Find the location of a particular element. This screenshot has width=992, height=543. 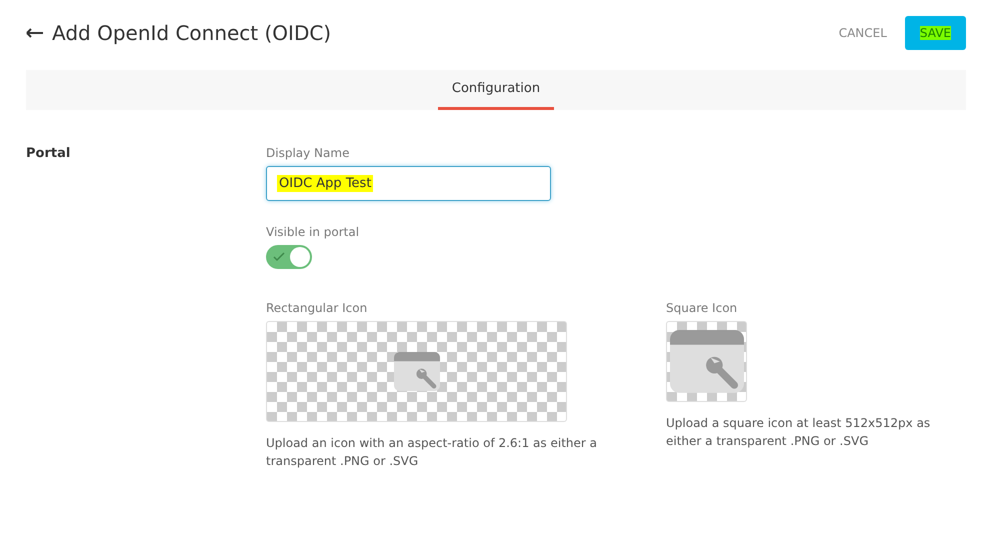

display-name-field: OIDC App Test is located at coordinates (408, 183).